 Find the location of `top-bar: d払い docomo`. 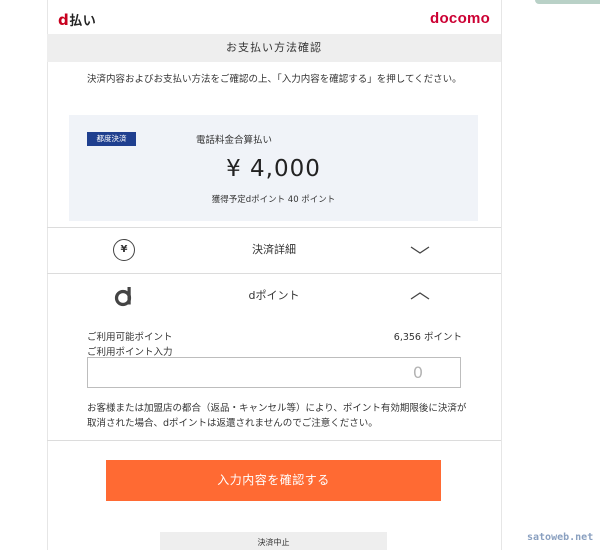

top-bar: d払い docomo is located at coordinates (300, 17).